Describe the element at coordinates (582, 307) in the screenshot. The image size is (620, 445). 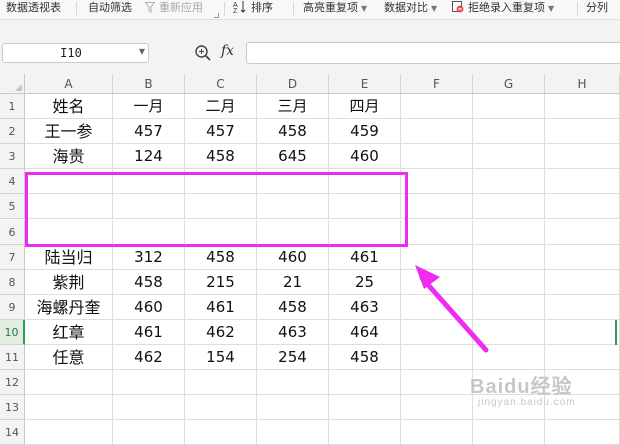
I see `cell-h9` at that location.